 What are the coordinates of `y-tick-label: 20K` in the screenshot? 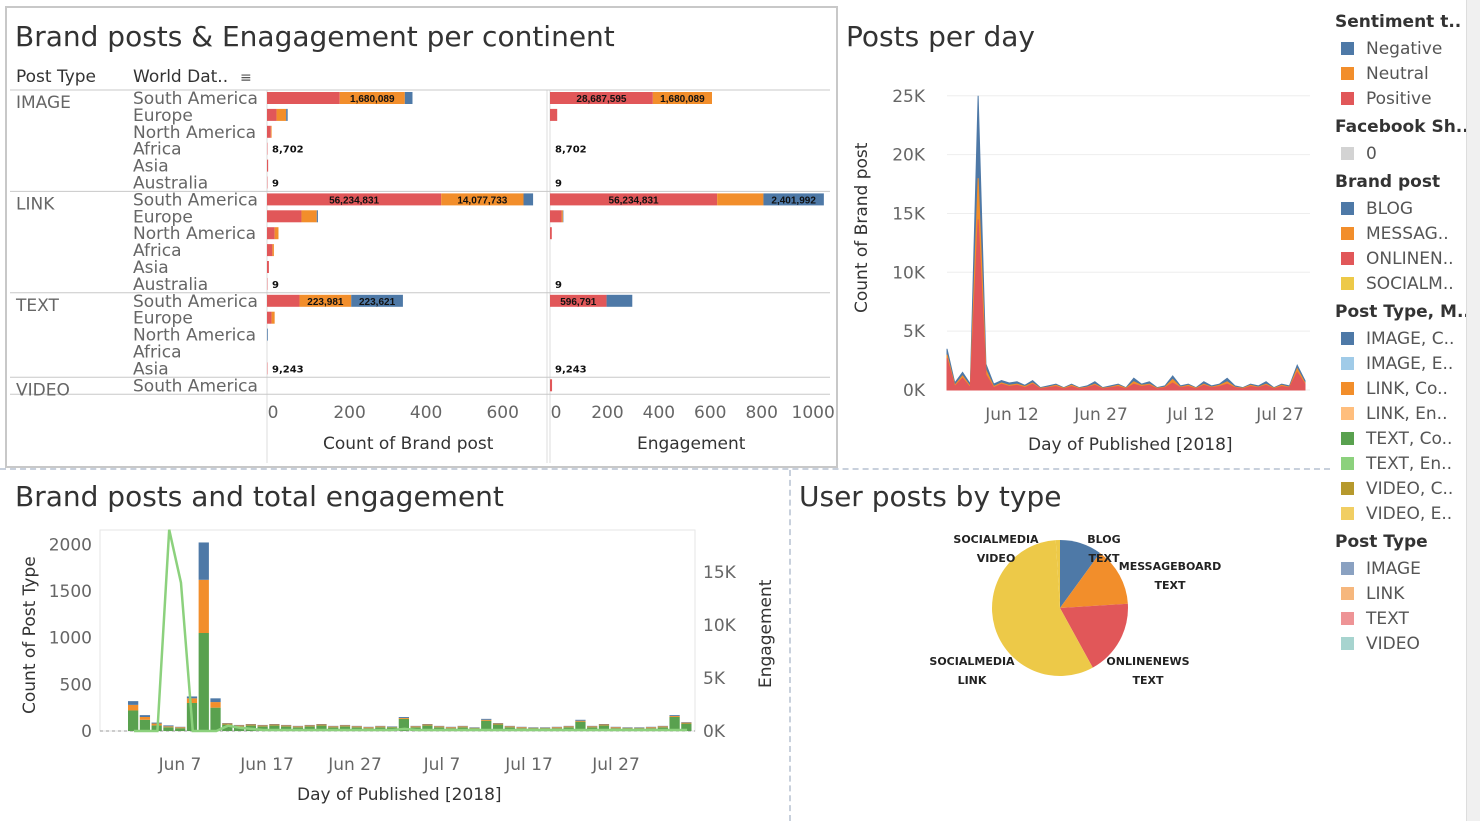 It's located at (909, 156).